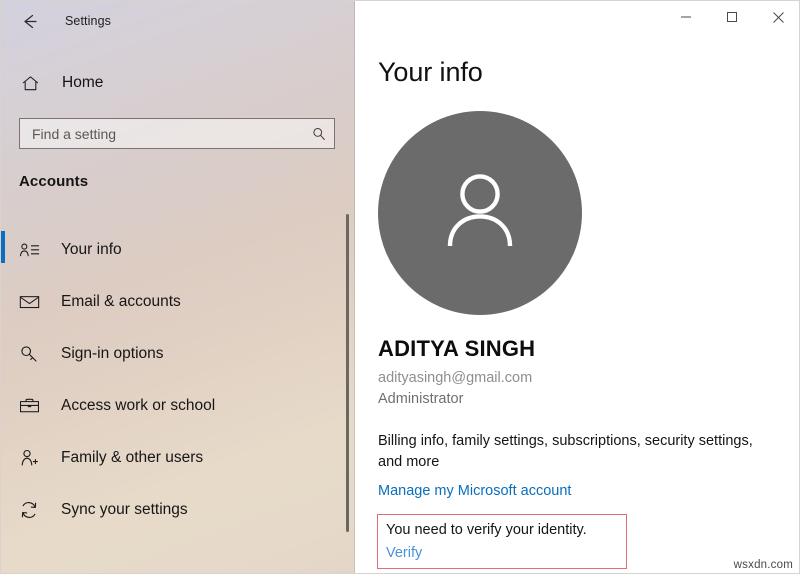 The height and width of the screenshot is (574, 800). What do you see at coordinates (178, 83) in the screenshot?
I see `sidebar-item-home: Home` at bounding box center [178, 83].